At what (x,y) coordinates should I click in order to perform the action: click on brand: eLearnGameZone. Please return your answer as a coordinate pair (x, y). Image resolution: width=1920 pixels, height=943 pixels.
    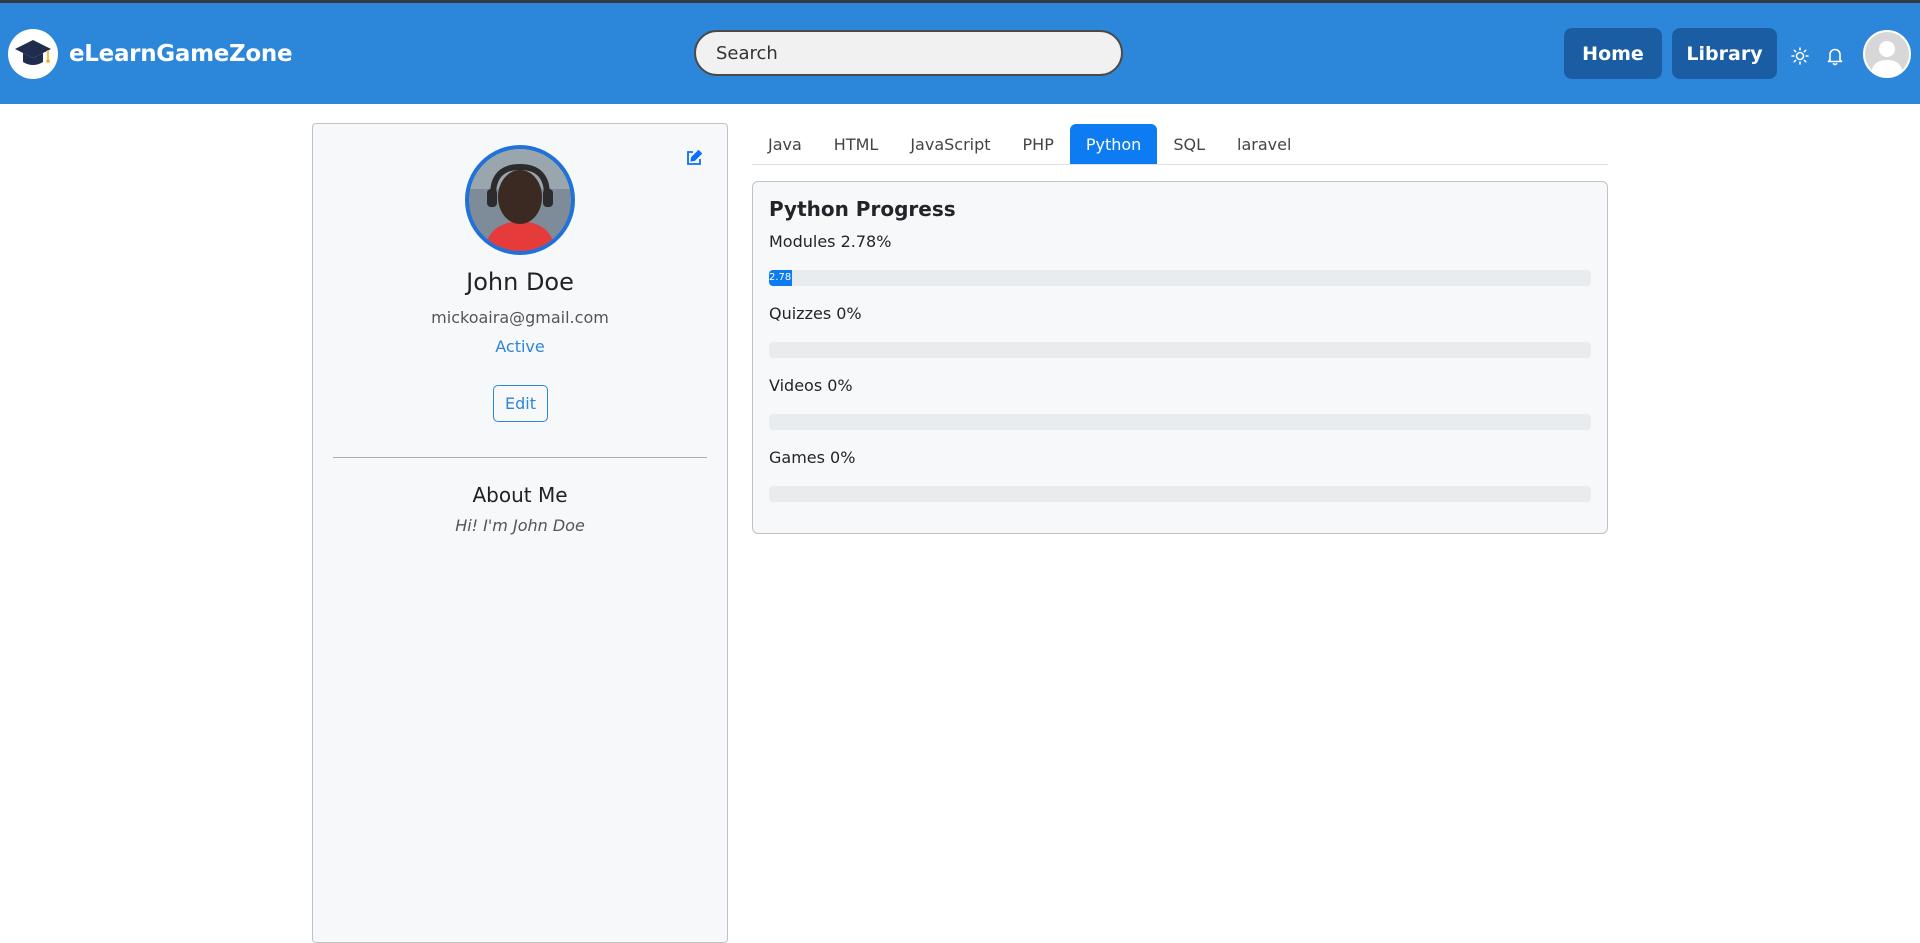
    Looking at the image, I should click on (150, 54).